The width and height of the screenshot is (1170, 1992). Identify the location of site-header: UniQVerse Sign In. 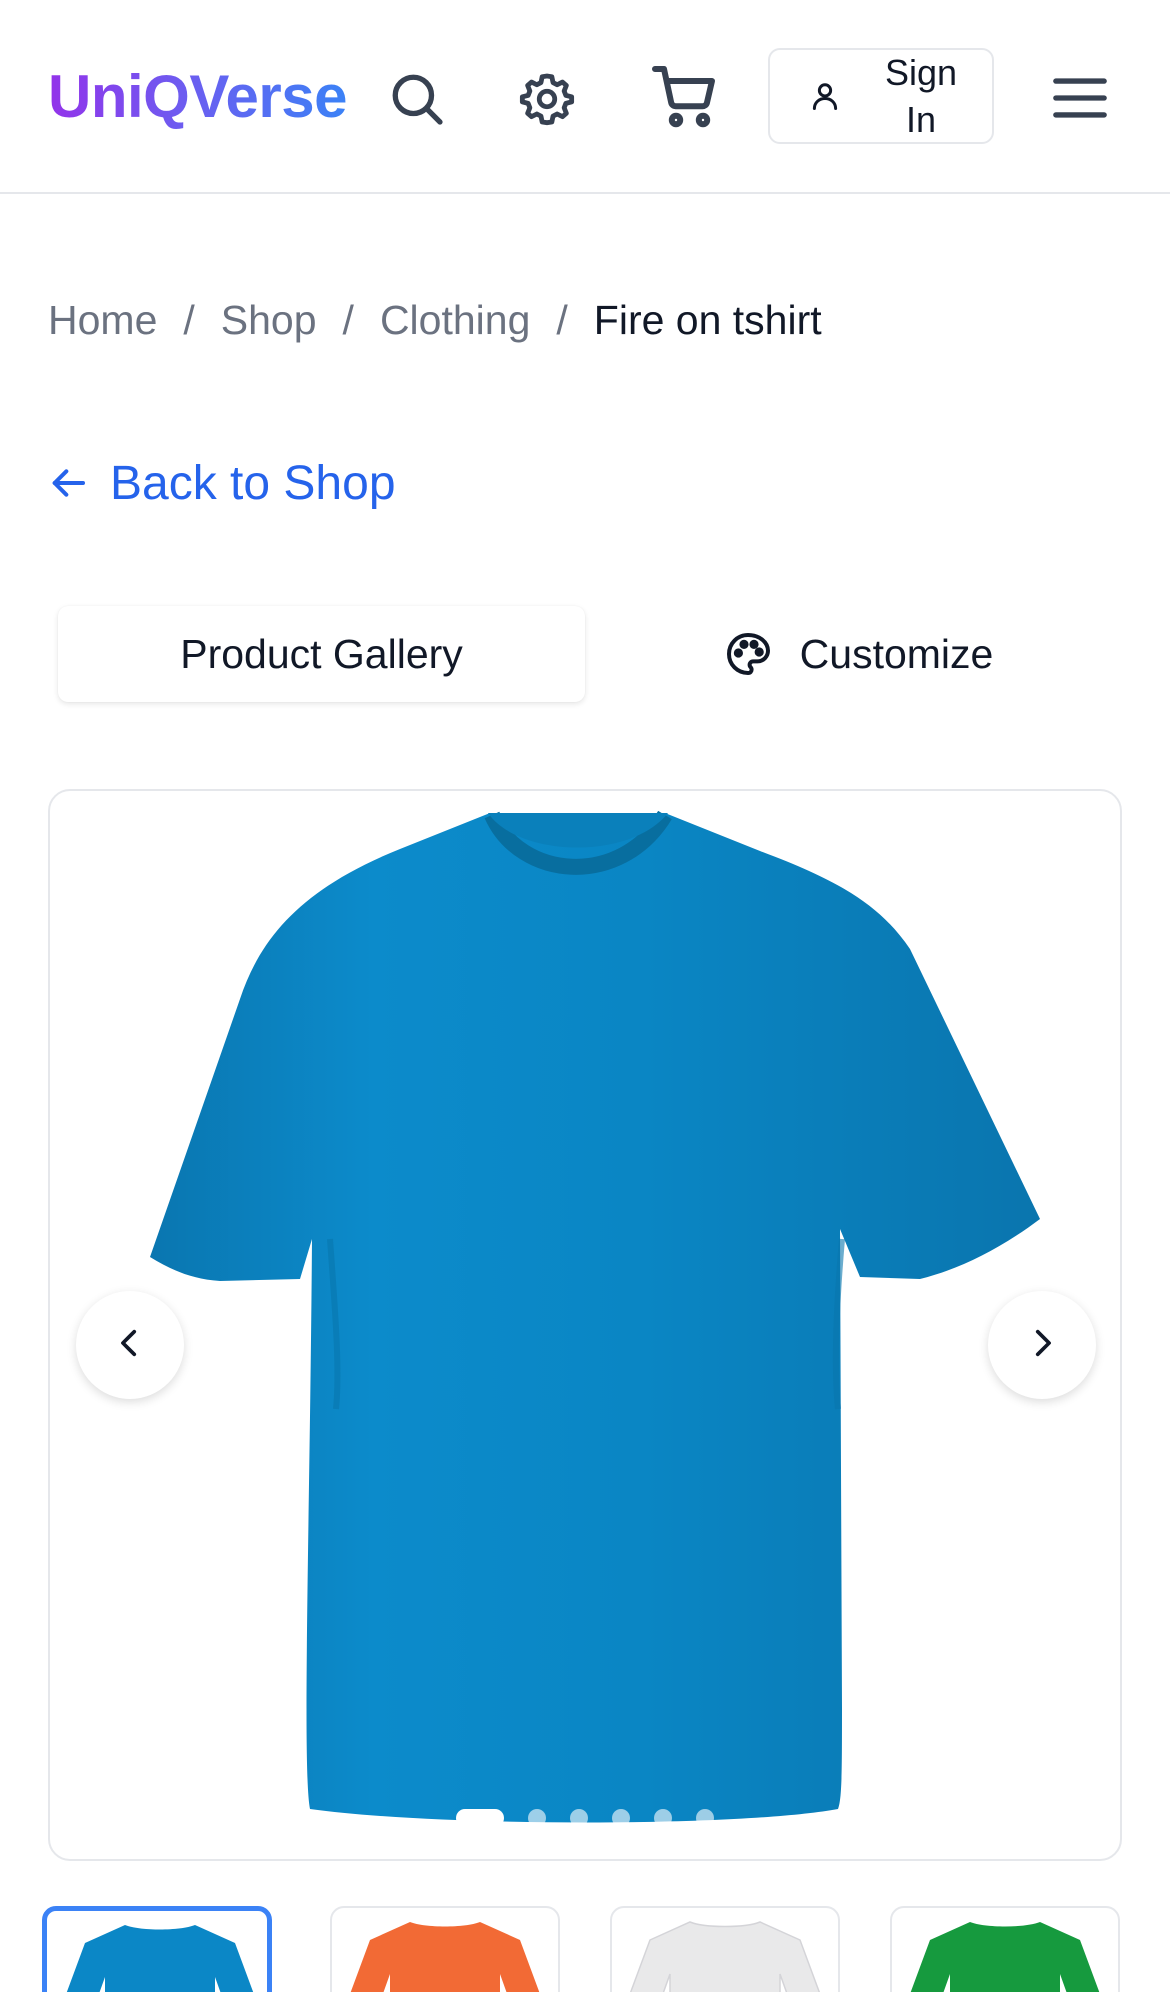
(585, 97).